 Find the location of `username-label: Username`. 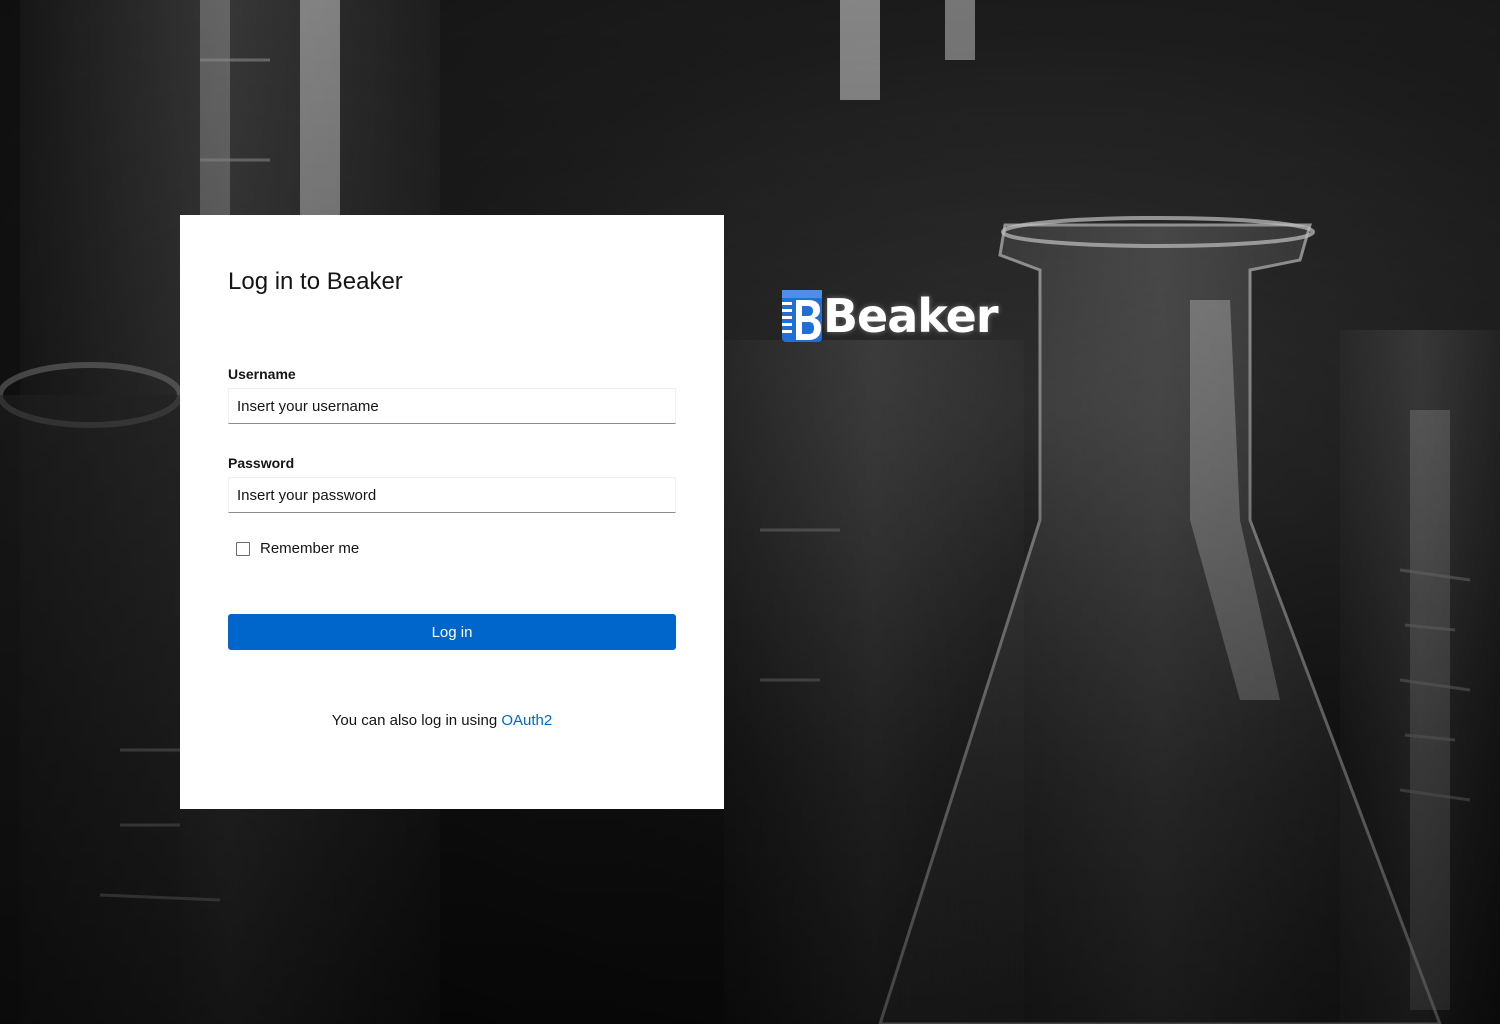

username-label: Username is located at coordinates (262, 374).